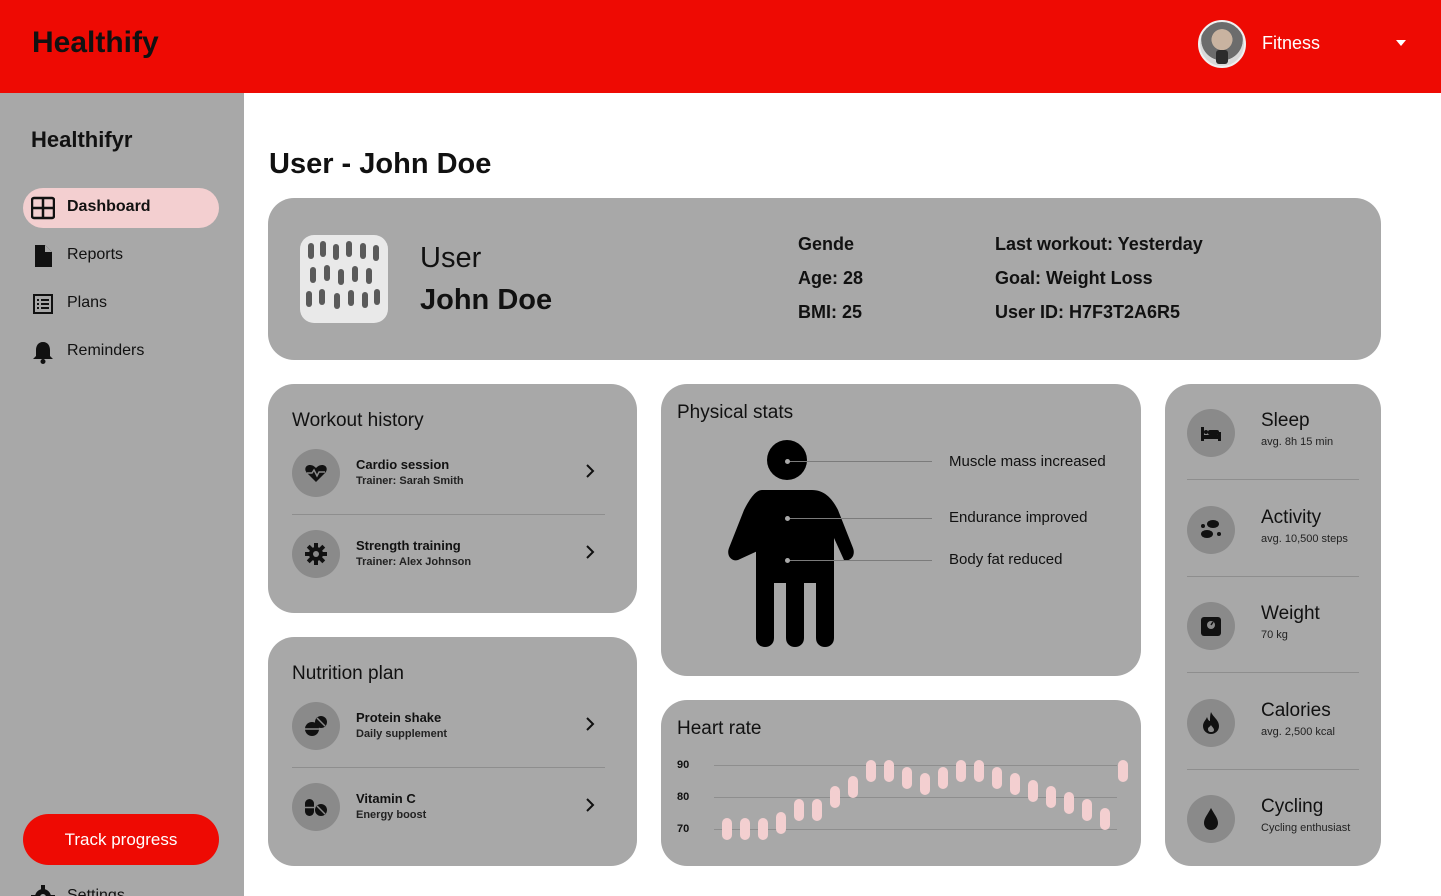 The height and width of the screenshot is (896, 1441). What do you see at coordinates (95, 43) in the screenshot?
I see `brand-logo: Healthify` at bounding box center [95, 43].